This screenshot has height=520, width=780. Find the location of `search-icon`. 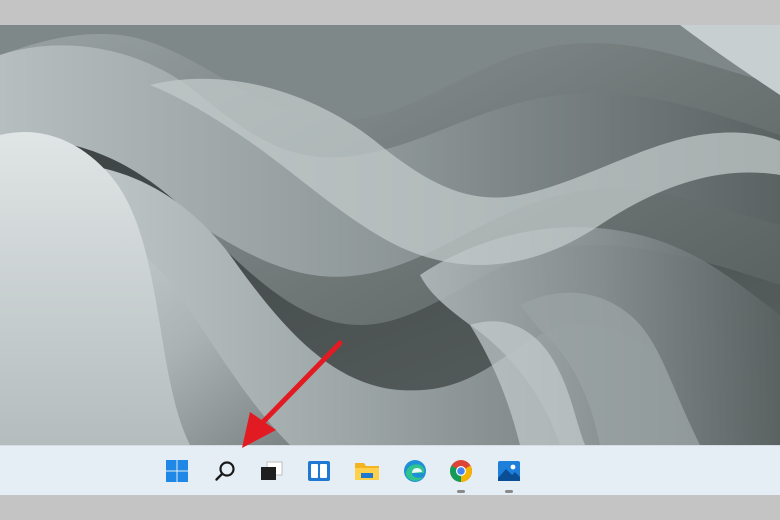

search-icon is located at coordinates (225, 471).